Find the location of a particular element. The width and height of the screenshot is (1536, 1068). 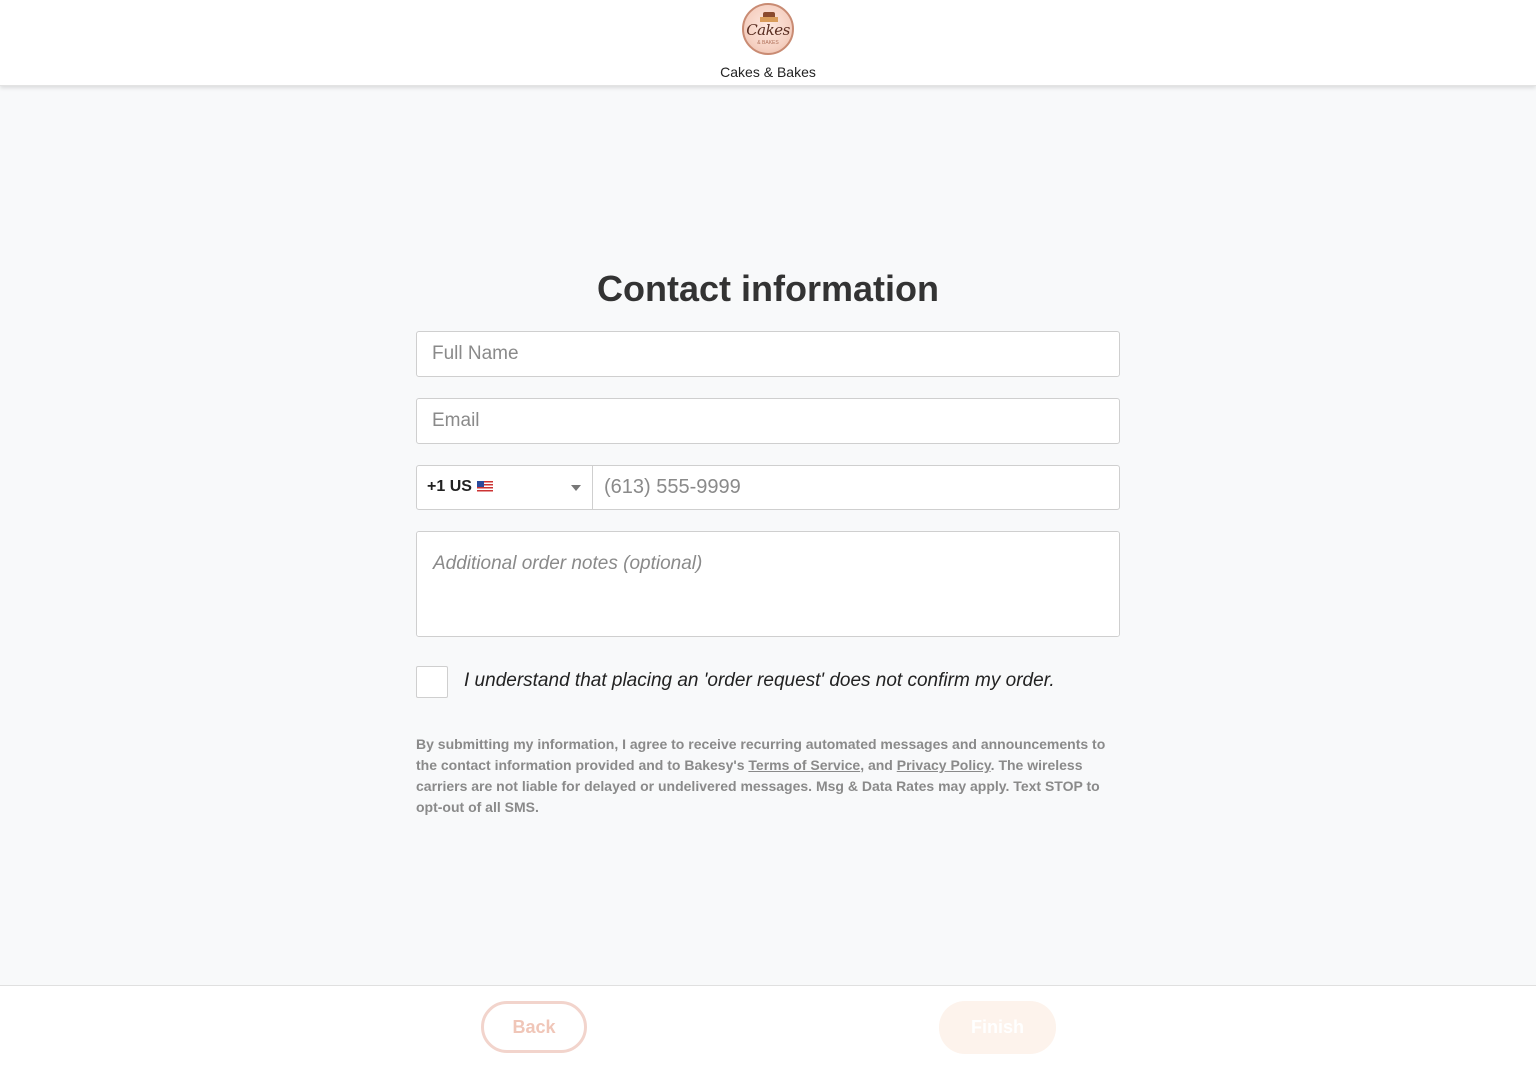

phone-field: +1 US is located at coordinates (768, 487).